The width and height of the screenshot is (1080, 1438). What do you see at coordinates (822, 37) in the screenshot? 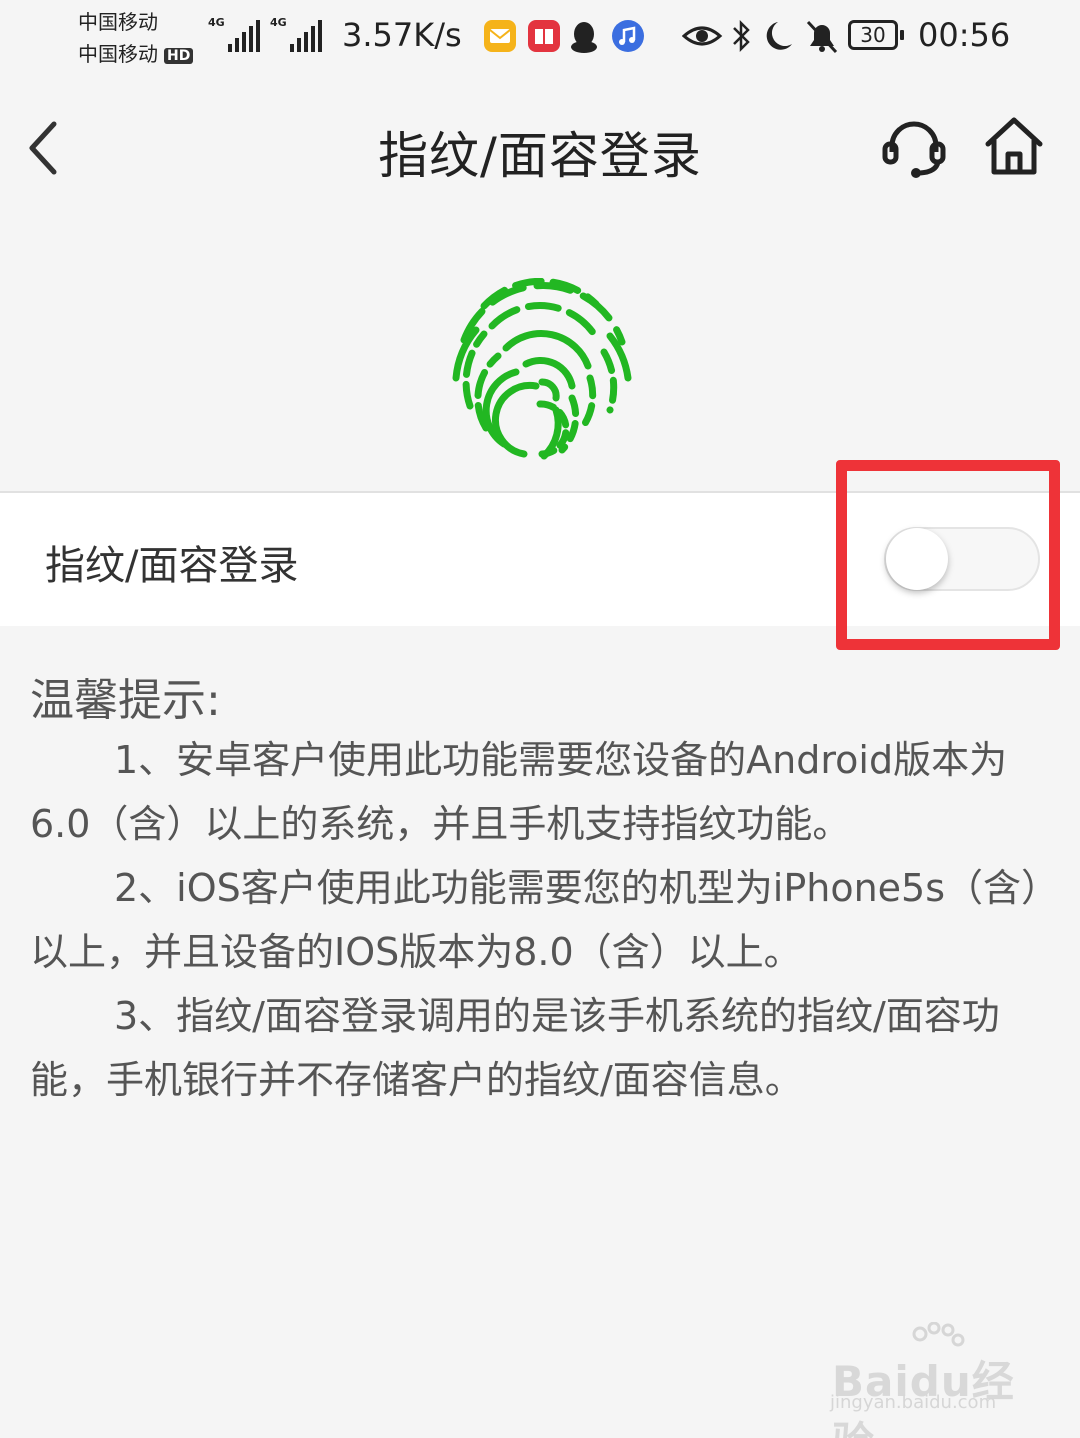
I see `bell-muted-icon` at bounding box center [822, 37].